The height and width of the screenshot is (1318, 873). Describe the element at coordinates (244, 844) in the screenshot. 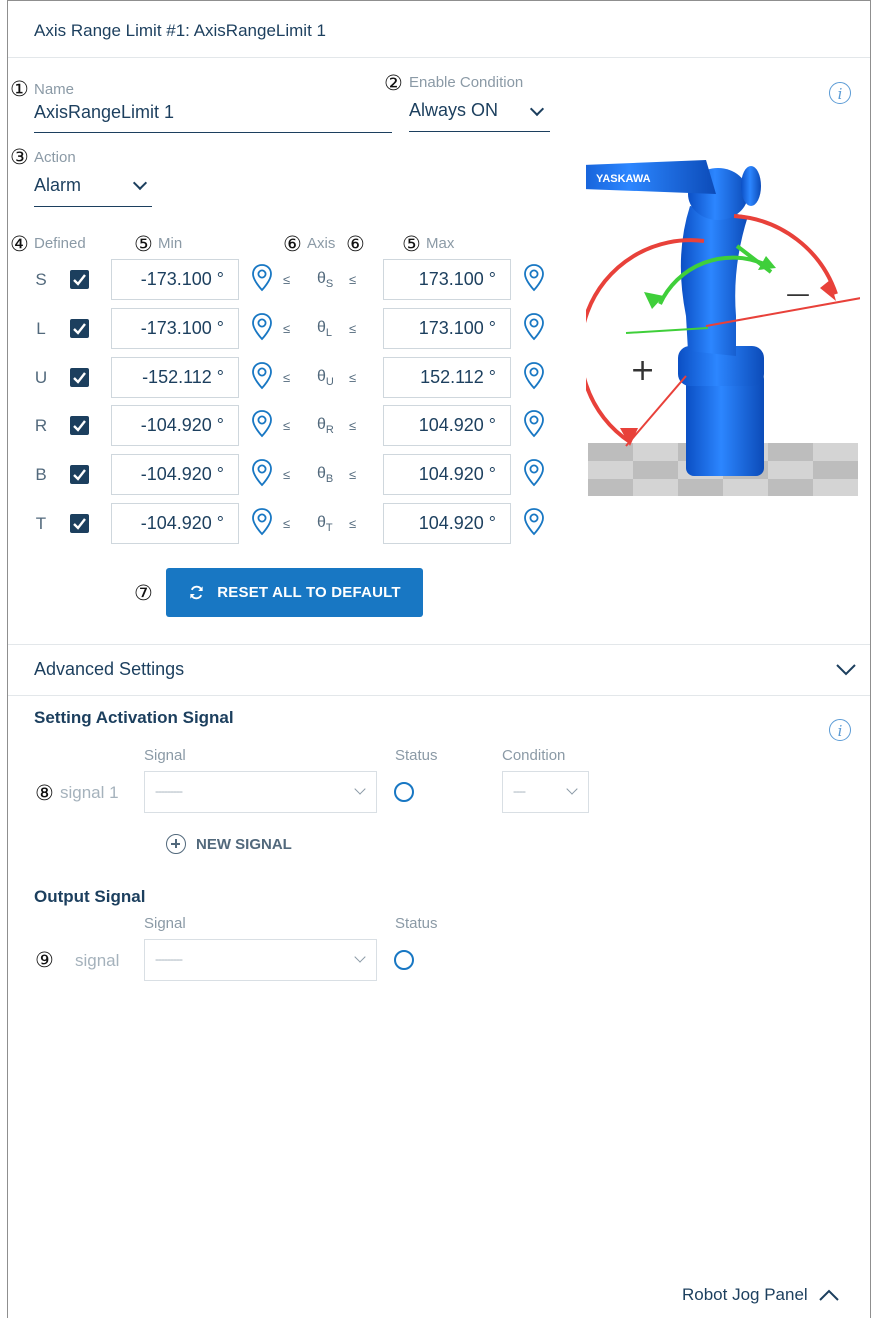

I see `new-signal-label: NEW SIGNAL` at that location.